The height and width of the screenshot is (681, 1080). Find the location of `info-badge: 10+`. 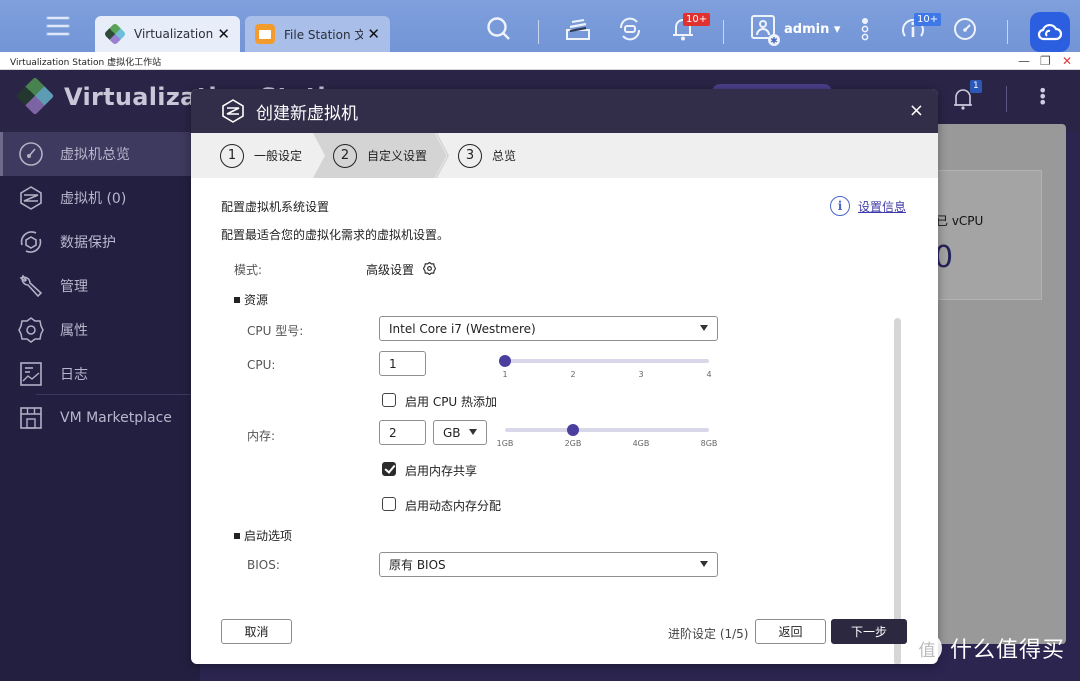

info-badge: 10+ is located at coordinates (928, 19).